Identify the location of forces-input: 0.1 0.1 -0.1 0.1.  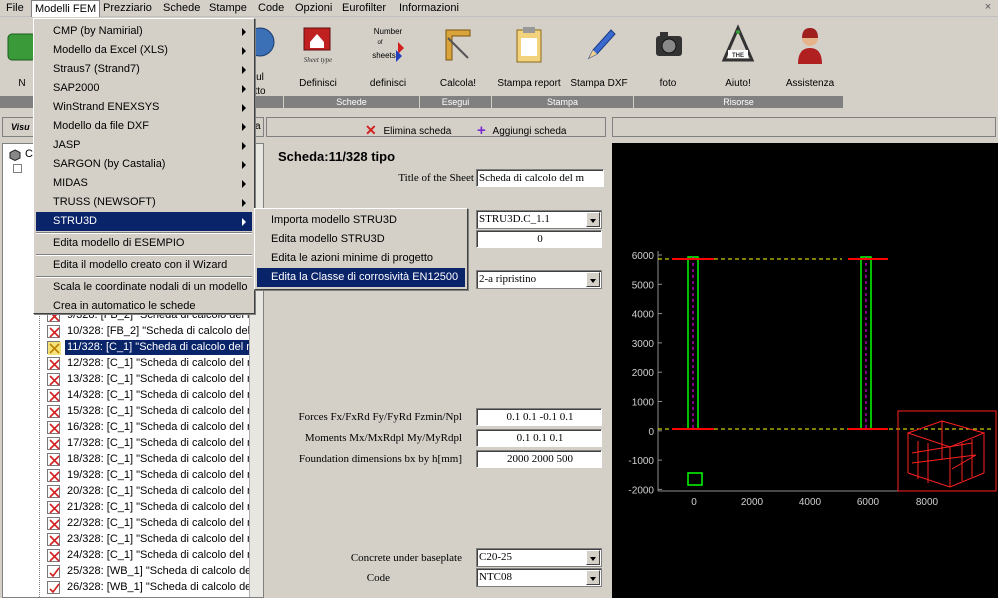
(539, 417).